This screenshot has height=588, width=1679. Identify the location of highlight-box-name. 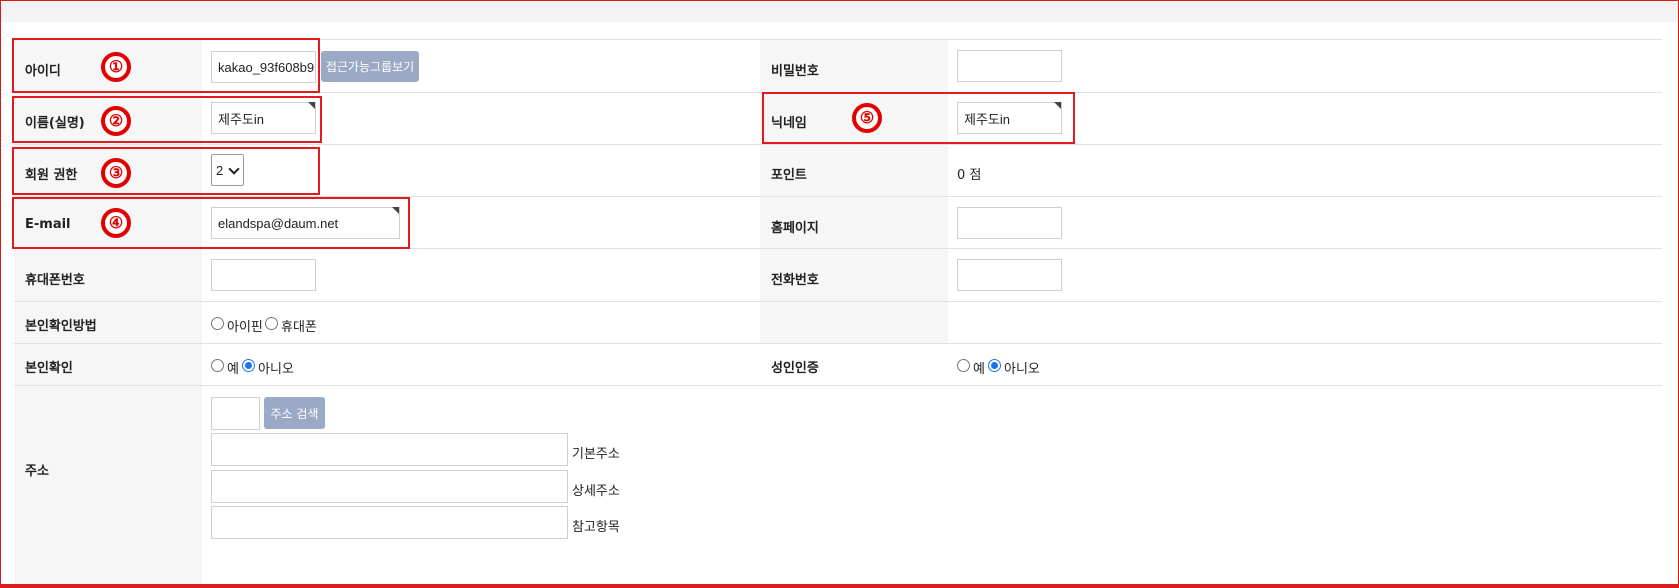
(167, 119).